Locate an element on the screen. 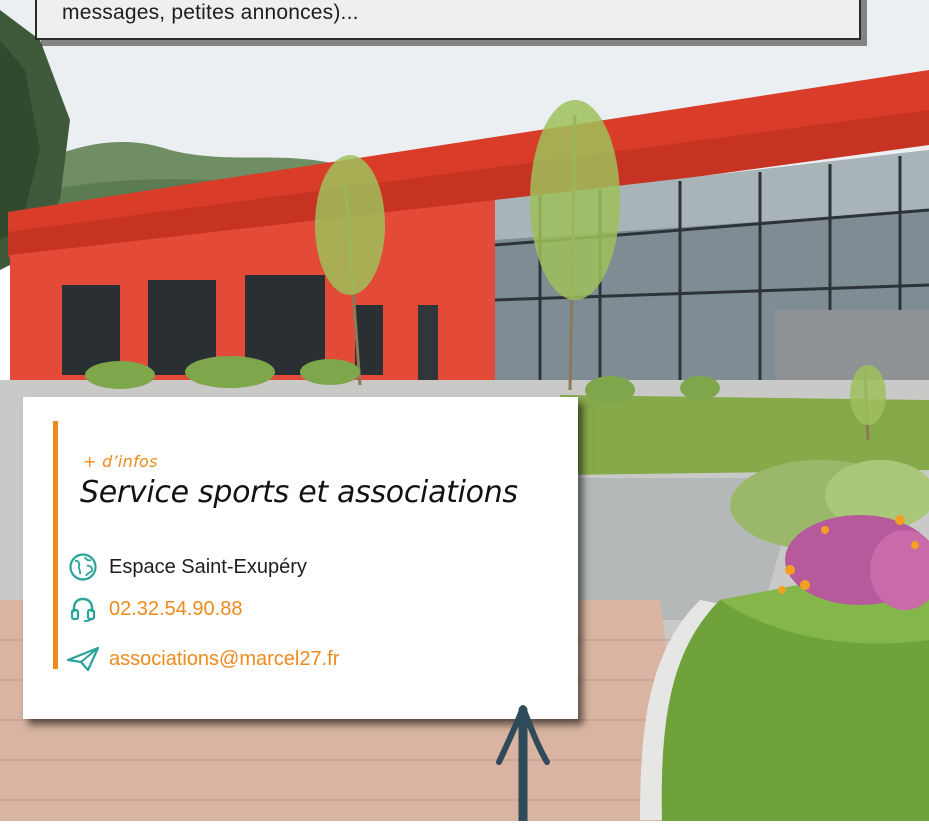  paper-plane-icon is located at coordinates (83, 659).